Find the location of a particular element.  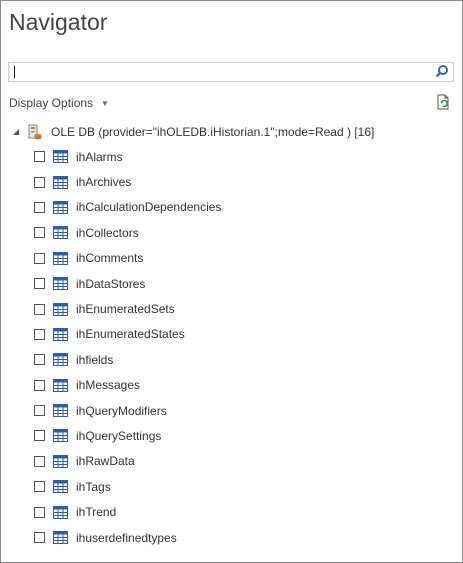

tree-item-label: ihComments is located at coordinates (110, 258).